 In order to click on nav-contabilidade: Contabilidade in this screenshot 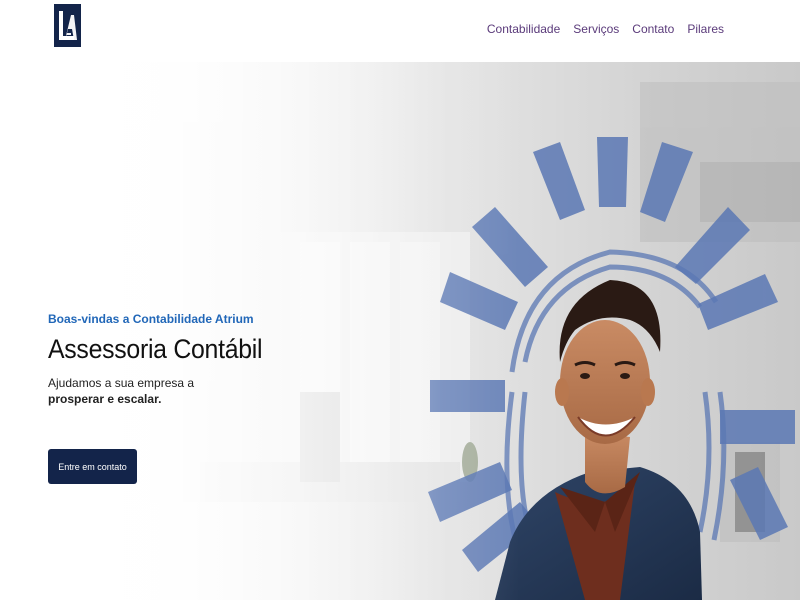, I will do `click(523, 29)`.